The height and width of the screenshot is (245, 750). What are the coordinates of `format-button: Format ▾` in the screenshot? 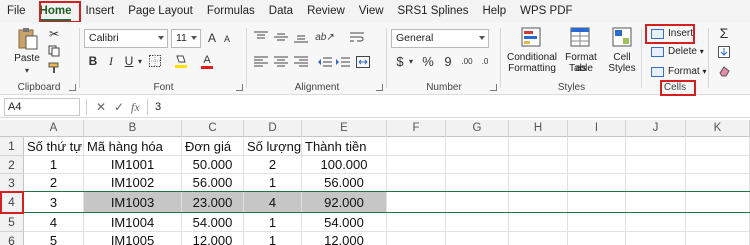 It's located at (677, 72).